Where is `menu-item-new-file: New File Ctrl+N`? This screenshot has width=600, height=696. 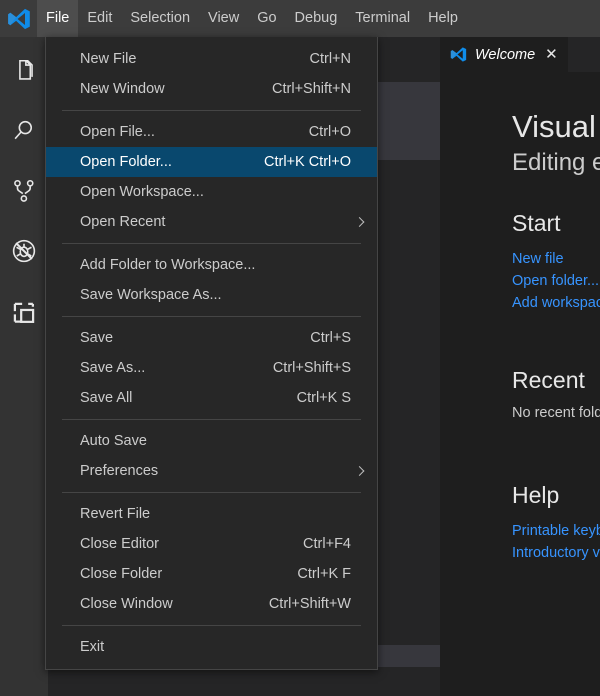 menu-item-new-file: New File Ctrl+N is located at coordinates (211, 59).